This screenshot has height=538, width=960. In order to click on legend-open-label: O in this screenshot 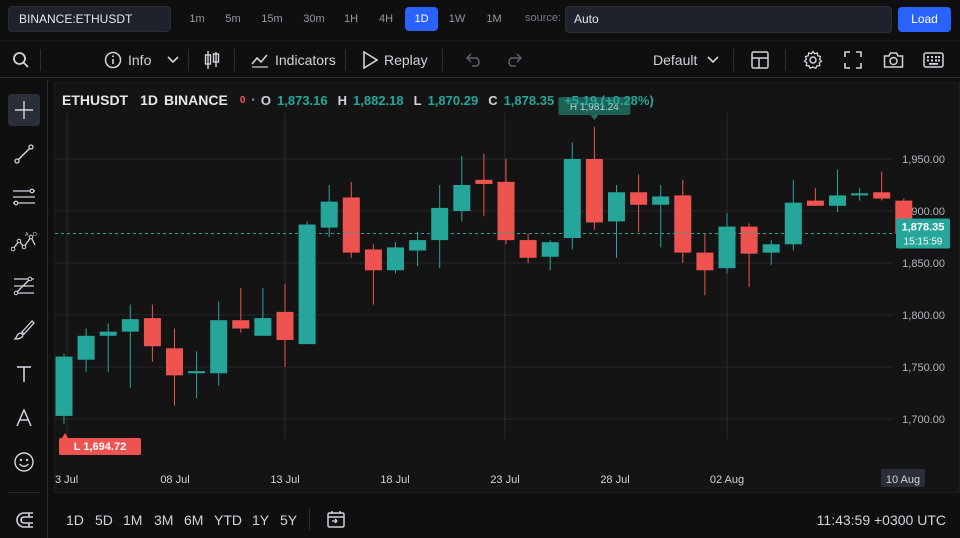, I will do `click(266, 100)`.